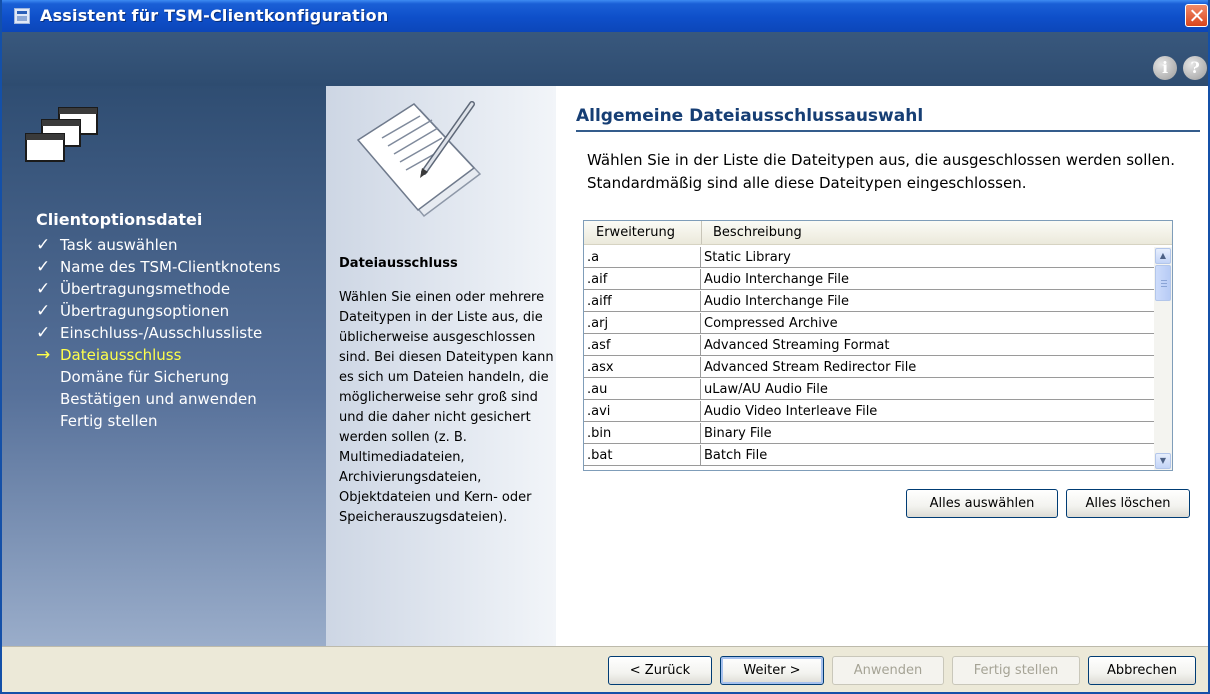 Image resolution: width=1210 pixels, height=694 pixels. What do you see at coordinates (1165, 68) in the screenshot?
I see `info-icon: i` at bounding box center [1165, 68].